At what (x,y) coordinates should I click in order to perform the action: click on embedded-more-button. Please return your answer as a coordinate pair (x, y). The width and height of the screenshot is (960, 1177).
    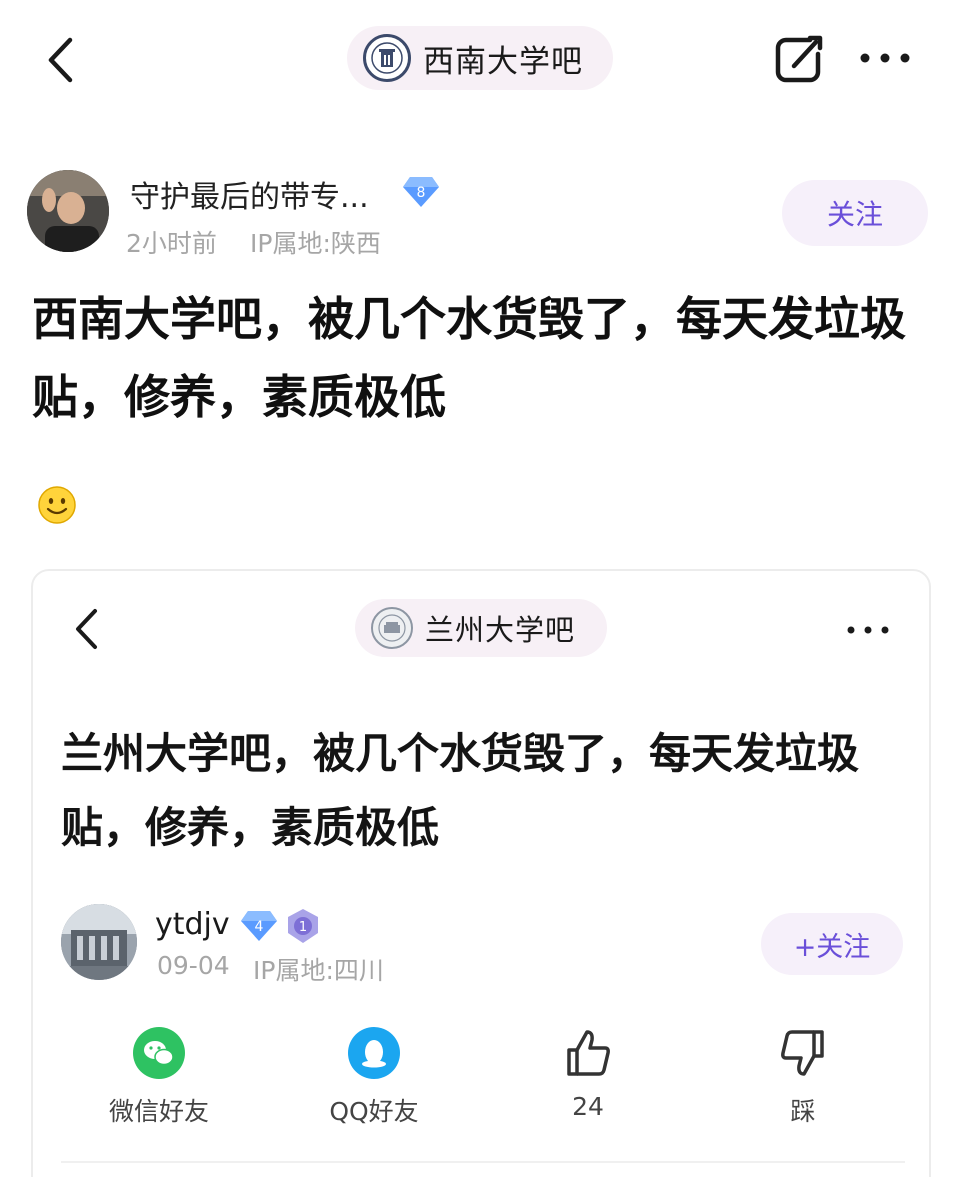
    Looking at the image, I should click on (868, 630).